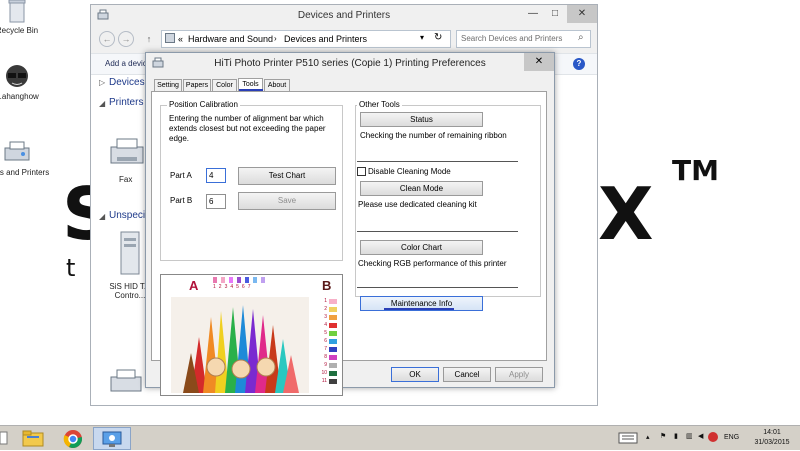 The image size is (800, 451). Describe the element at coordinates (26, 157) in the screenshot. I see `desktop-icon-devices-printers: ...ces and Printers` at that location.